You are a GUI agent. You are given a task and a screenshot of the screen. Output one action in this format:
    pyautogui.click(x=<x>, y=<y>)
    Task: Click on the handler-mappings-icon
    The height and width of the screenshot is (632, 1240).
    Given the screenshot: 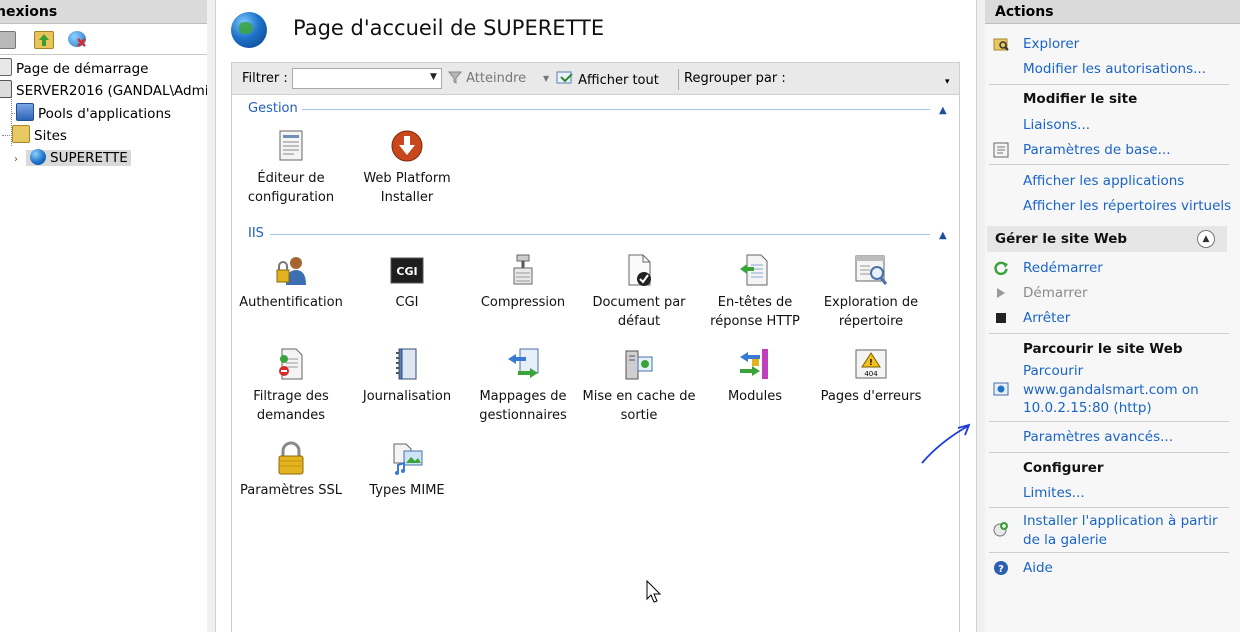 What is the action you would take?
    pyautogui.click(x=523, y=364)
    